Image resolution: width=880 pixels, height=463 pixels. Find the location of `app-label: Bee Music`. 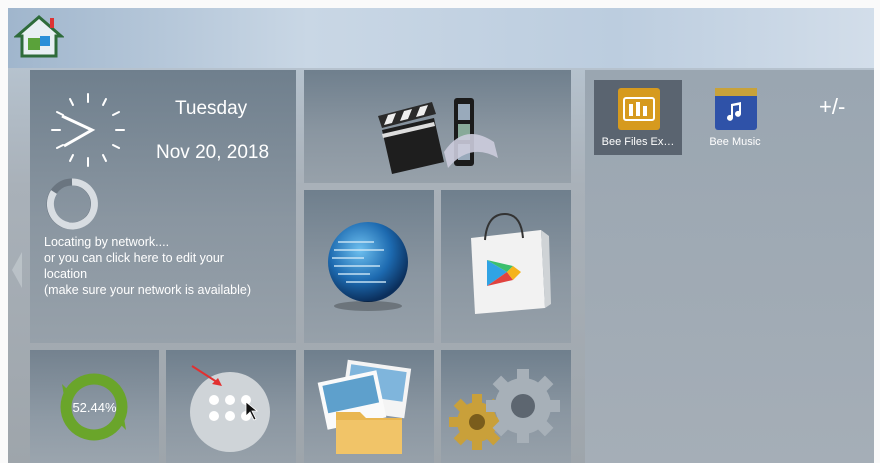

app-label: Bee Music is located at coordinates (735, 142).